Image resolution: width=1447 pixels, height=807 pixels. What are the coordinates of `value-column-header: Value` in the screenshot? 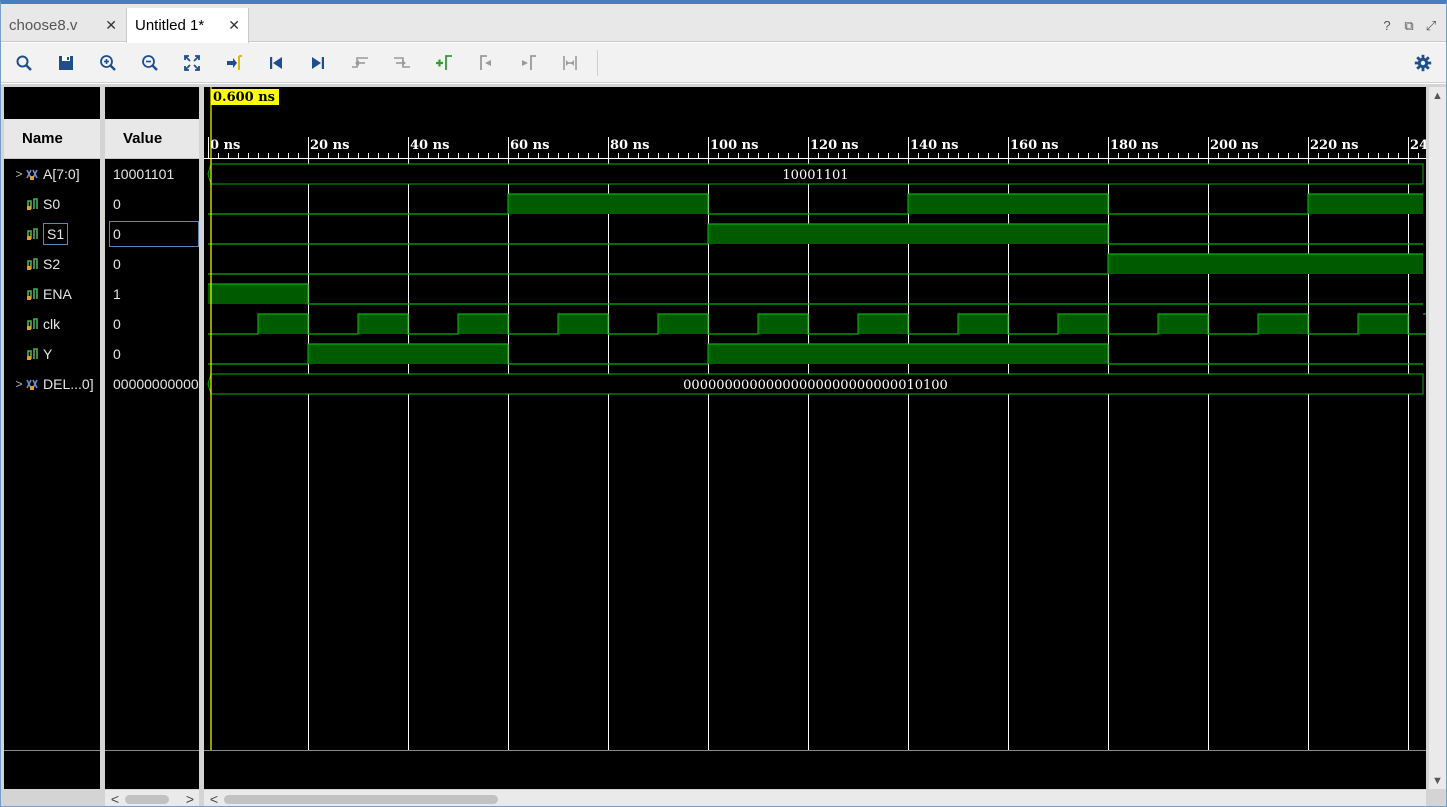 It's located at (152, 139).